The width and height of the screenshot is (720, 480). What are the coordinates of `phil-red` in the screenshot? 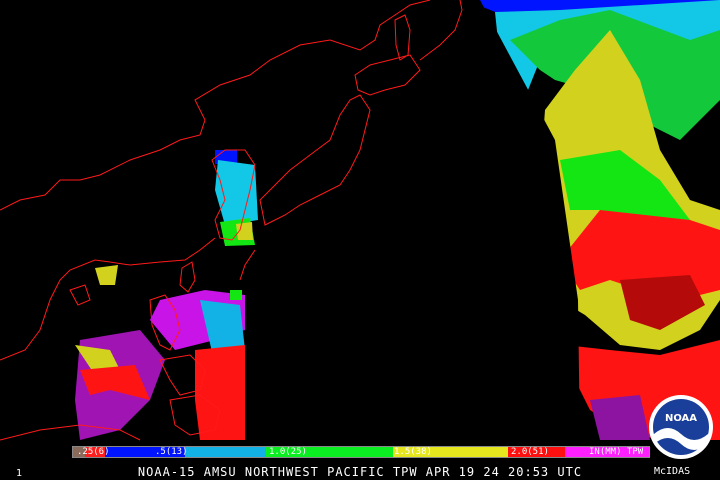 It's located at (220, 392).